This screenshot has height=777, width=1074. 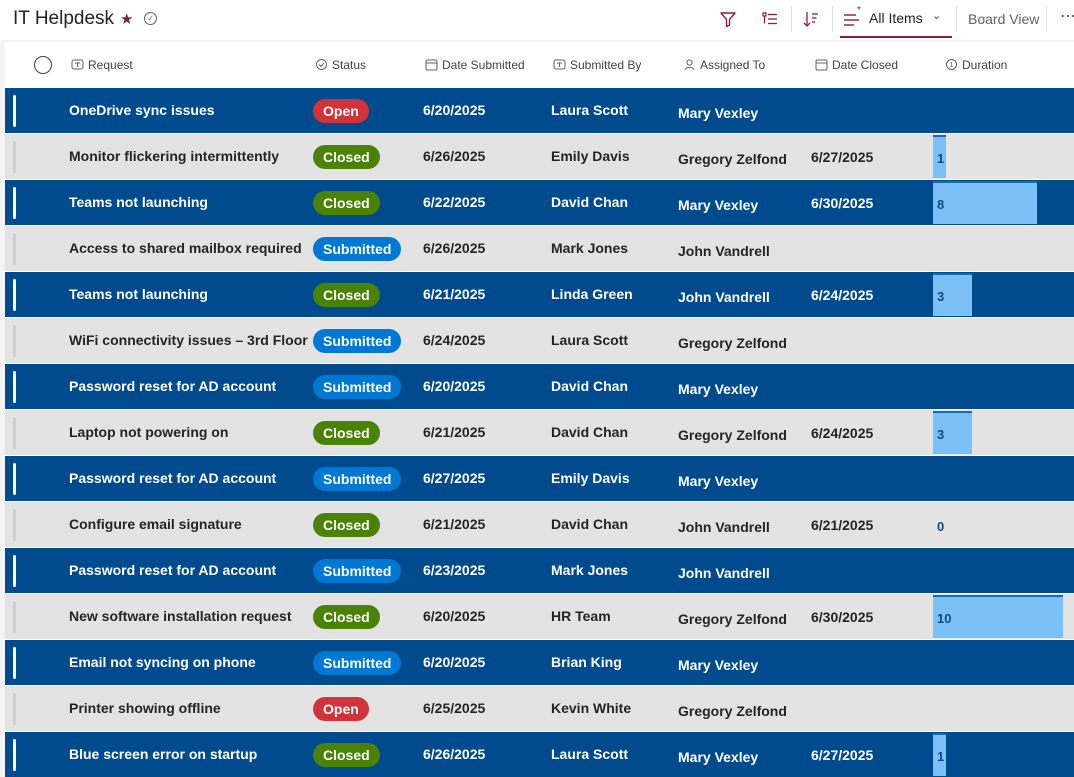 I want to click on cell-request: Monitor flickering intermittently, so click(x=174, y=156).